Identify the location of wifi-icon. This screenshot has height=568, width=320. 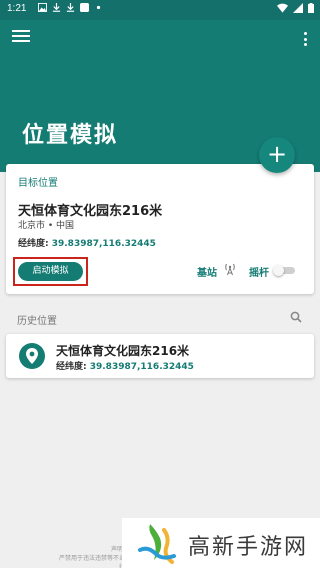
(282, 8).